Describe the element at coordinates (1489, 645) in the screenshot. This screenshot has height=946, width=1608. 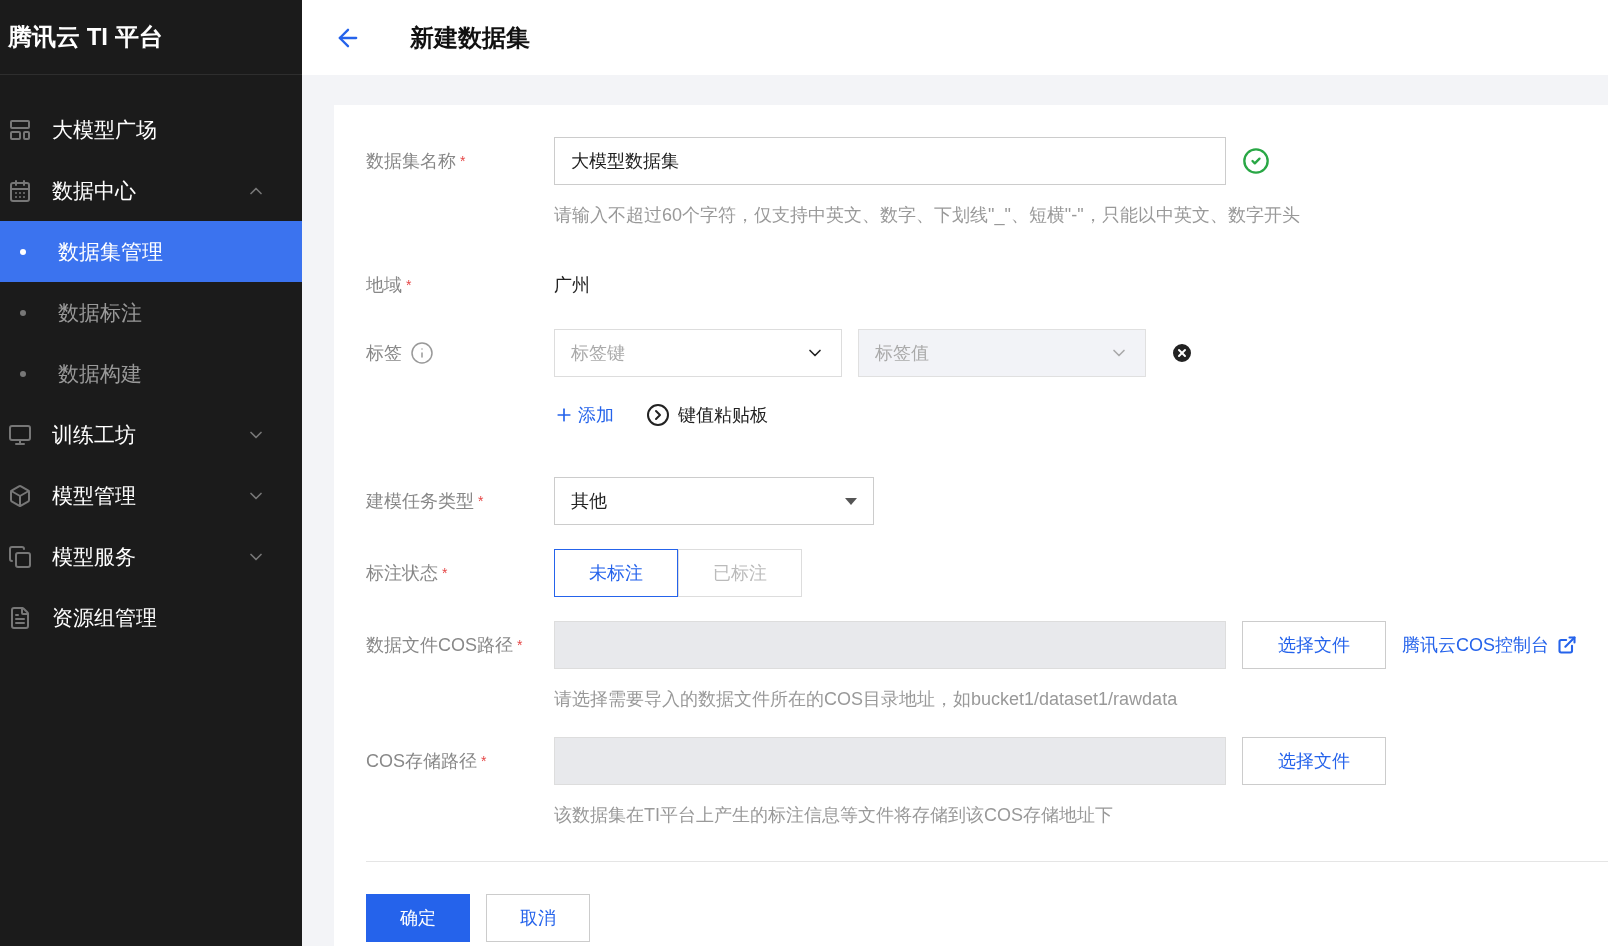
I see `cos-console-link: 腾讯云COS控制台` at that location.